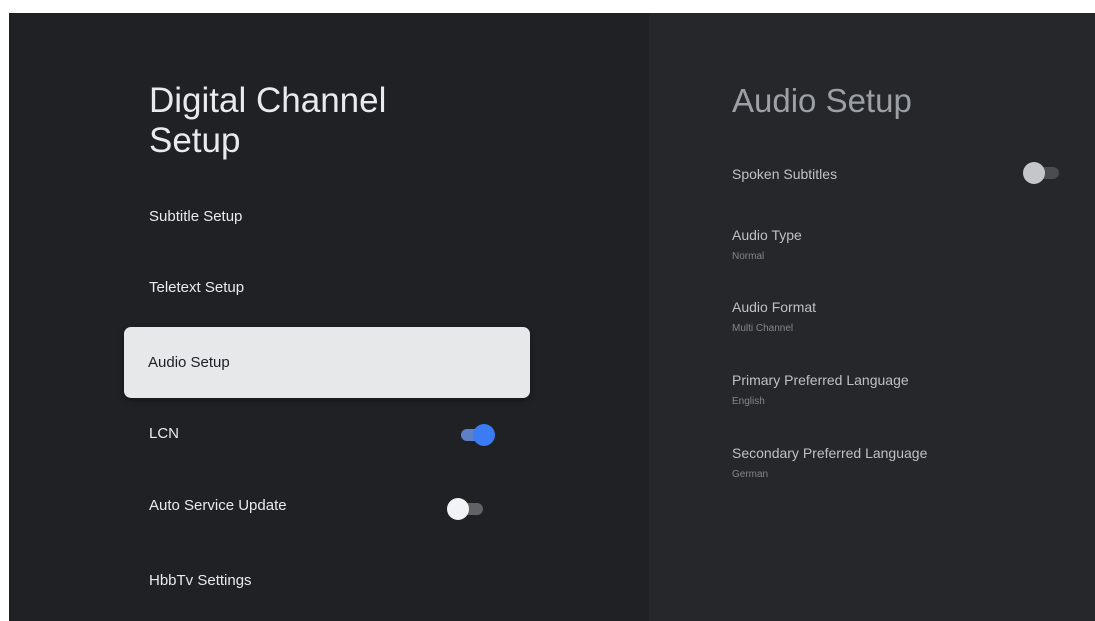  Describe the element at coordinates (327, 362) in the screenshot. I see `menu-item-audio-setup: Audio Setup` at that location.